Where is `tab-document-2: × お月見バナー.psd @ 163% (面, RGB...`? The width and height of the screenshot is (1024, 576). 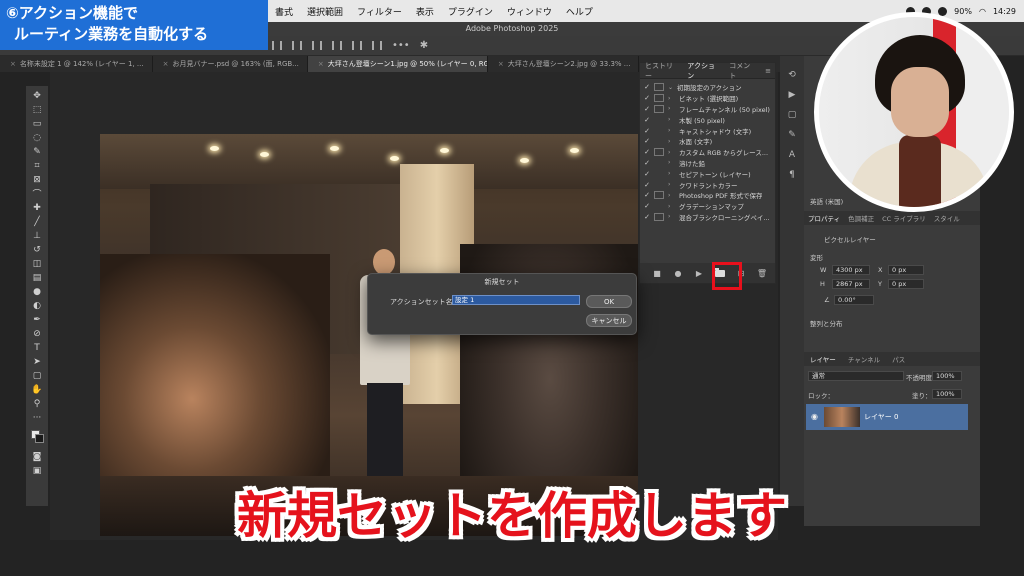
tab-document-2: × お月見バナー.psd @ 163% (面, RGB... is located at coordinates (230, 64).